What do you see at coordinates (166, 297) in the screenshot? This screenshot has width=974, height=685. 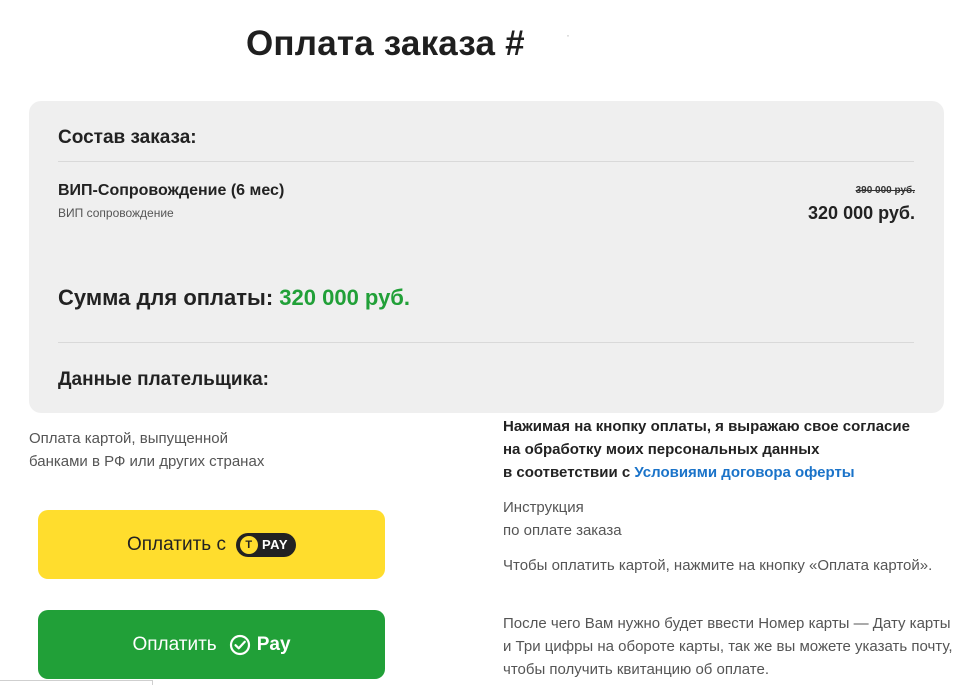 I see `total-label: Сумма для оплаты:` at bounding box center [166, 297].